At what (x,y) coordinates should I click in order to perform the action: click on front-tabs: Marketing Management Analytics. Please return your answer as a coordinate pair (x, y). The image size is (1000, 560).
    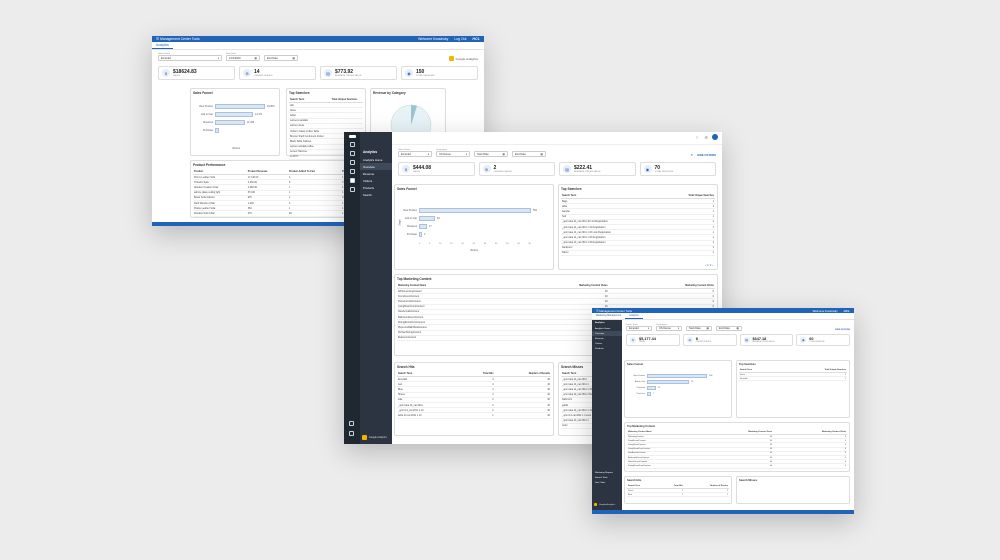
    Looking at the image, I should click on (723, 316).